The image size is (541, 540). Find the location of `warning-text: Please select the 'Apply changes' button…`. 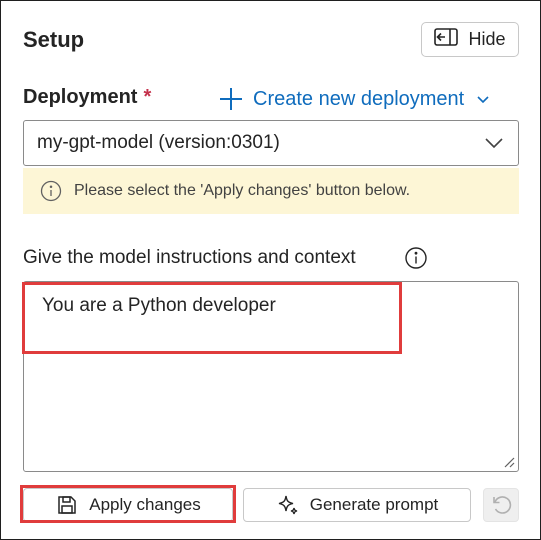

warning-text: Please select the 'Apply changes' button… is located at coordinates (242, 190).